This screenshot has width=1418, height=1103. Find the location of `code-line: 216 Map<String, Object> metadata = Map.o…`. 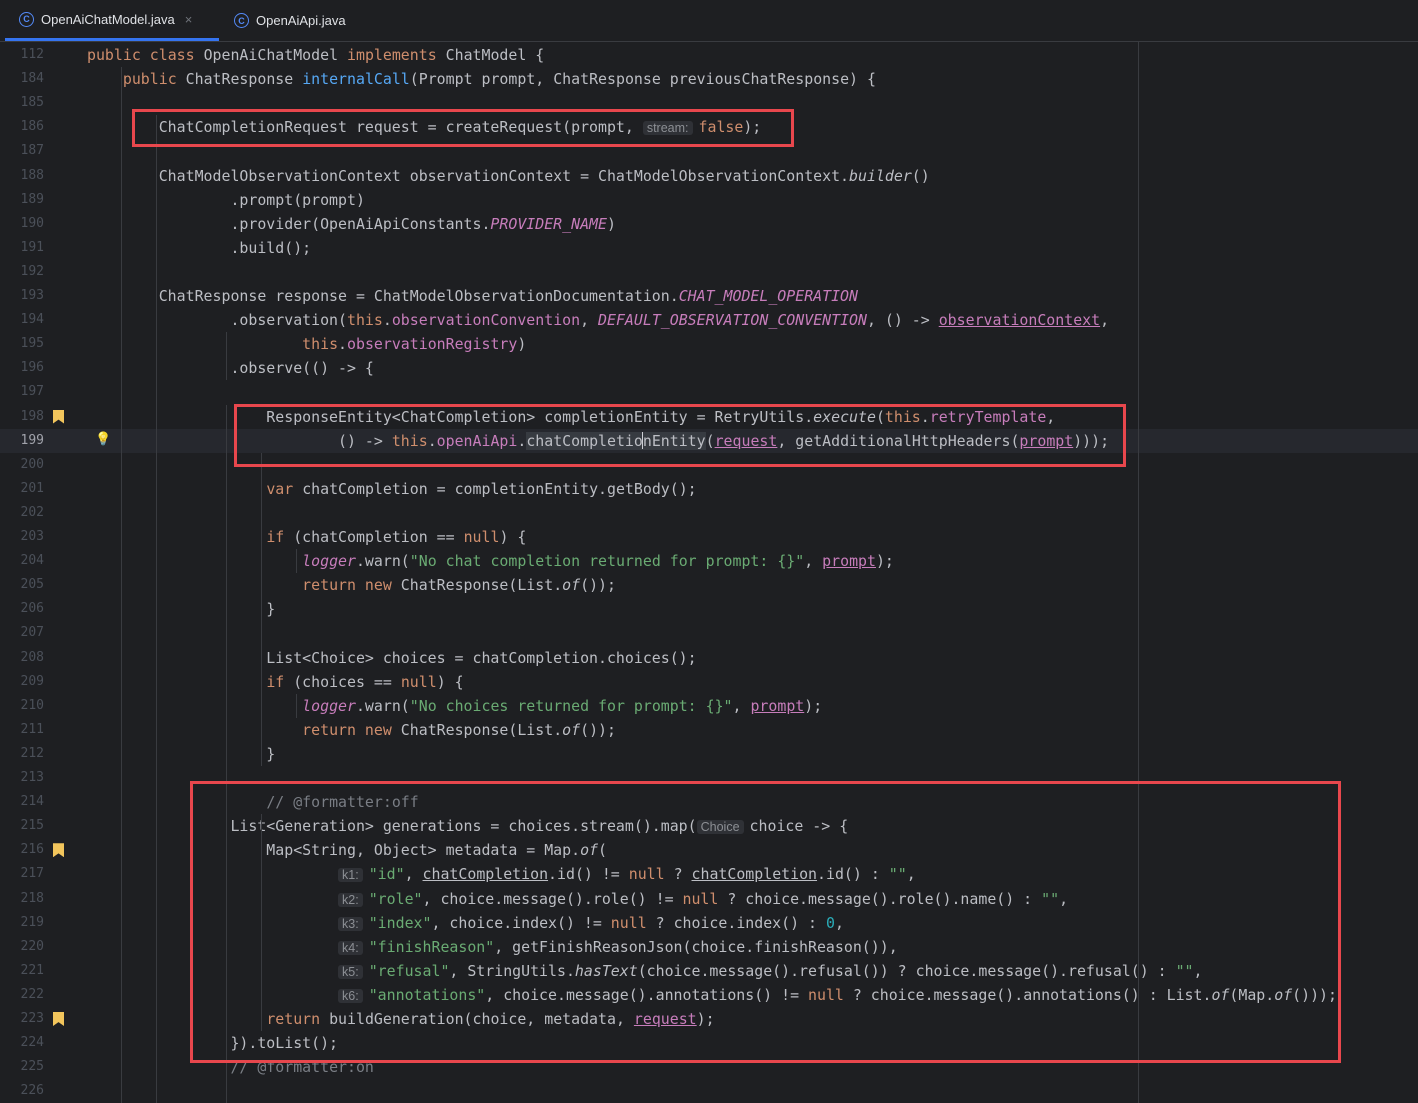

code-line: 216 Map<String, Object> metadata = Map.o… is located at coordinates (709, 850).